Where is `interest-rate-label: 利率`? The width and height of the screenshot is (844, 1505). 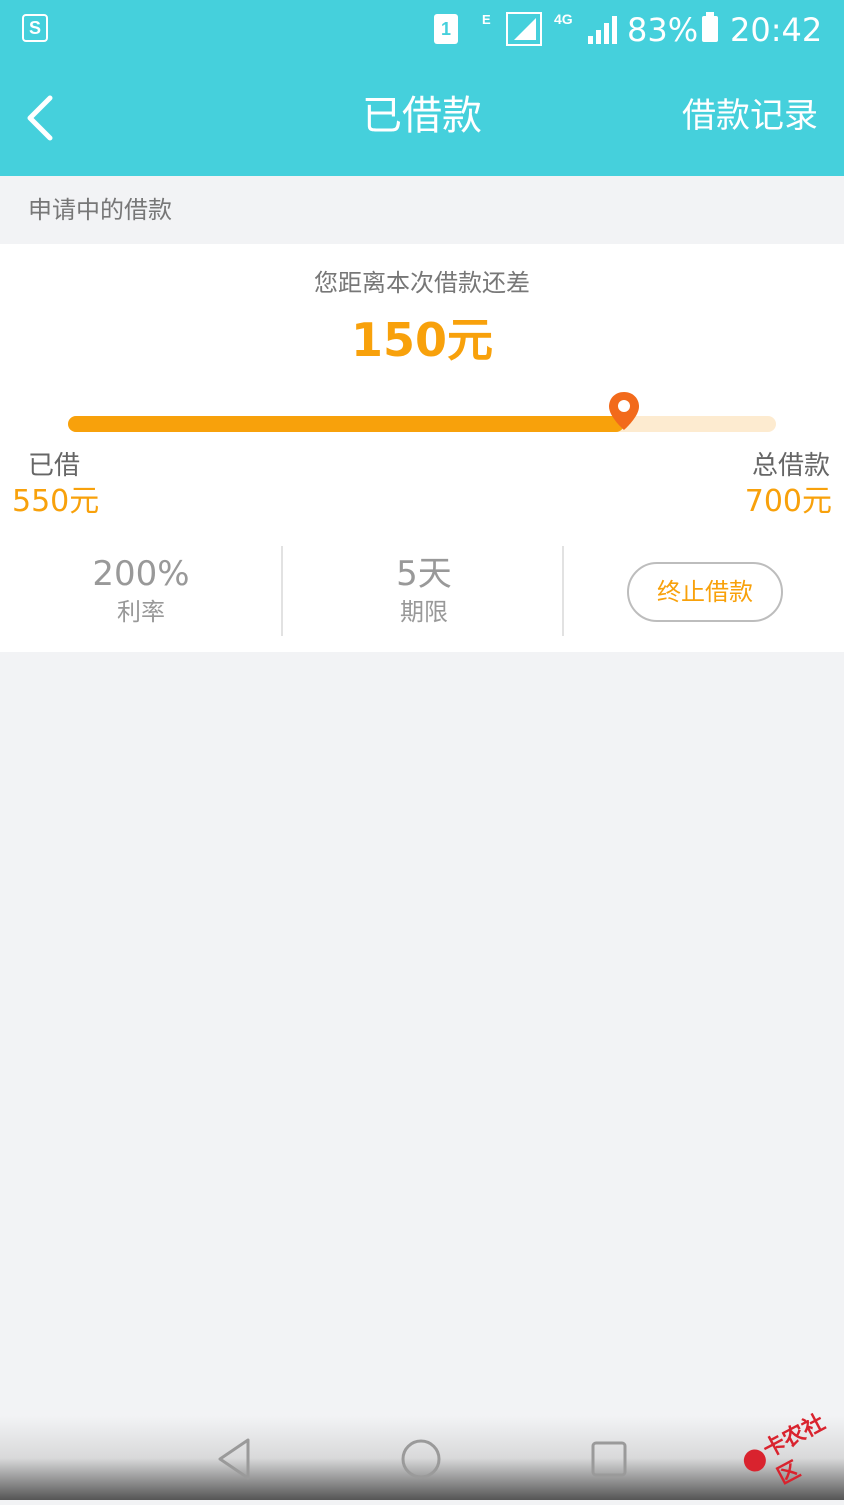
interest-rate-label: 利率 is located at coordinates (141, 612).